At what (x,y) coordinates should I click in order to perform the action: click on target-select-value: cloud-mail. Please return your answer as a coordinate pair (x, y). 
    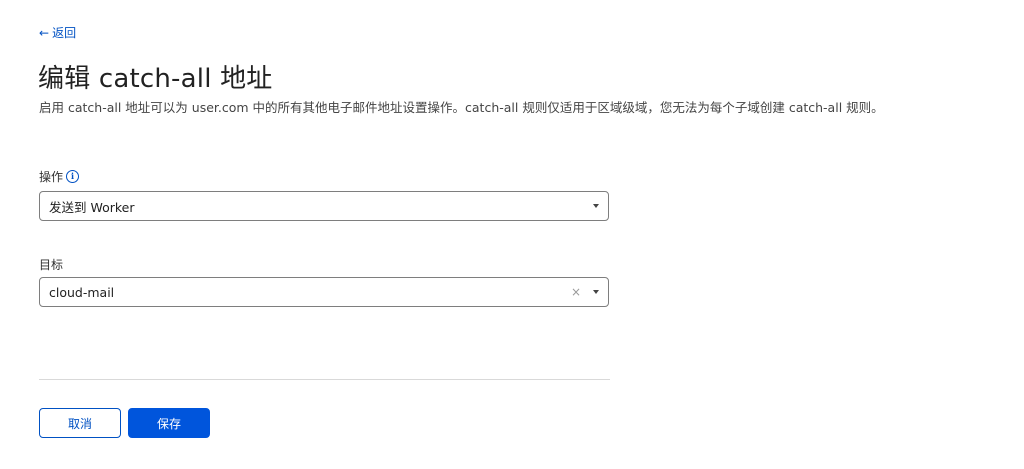
    Looking at the image, I should click on (82, 292).